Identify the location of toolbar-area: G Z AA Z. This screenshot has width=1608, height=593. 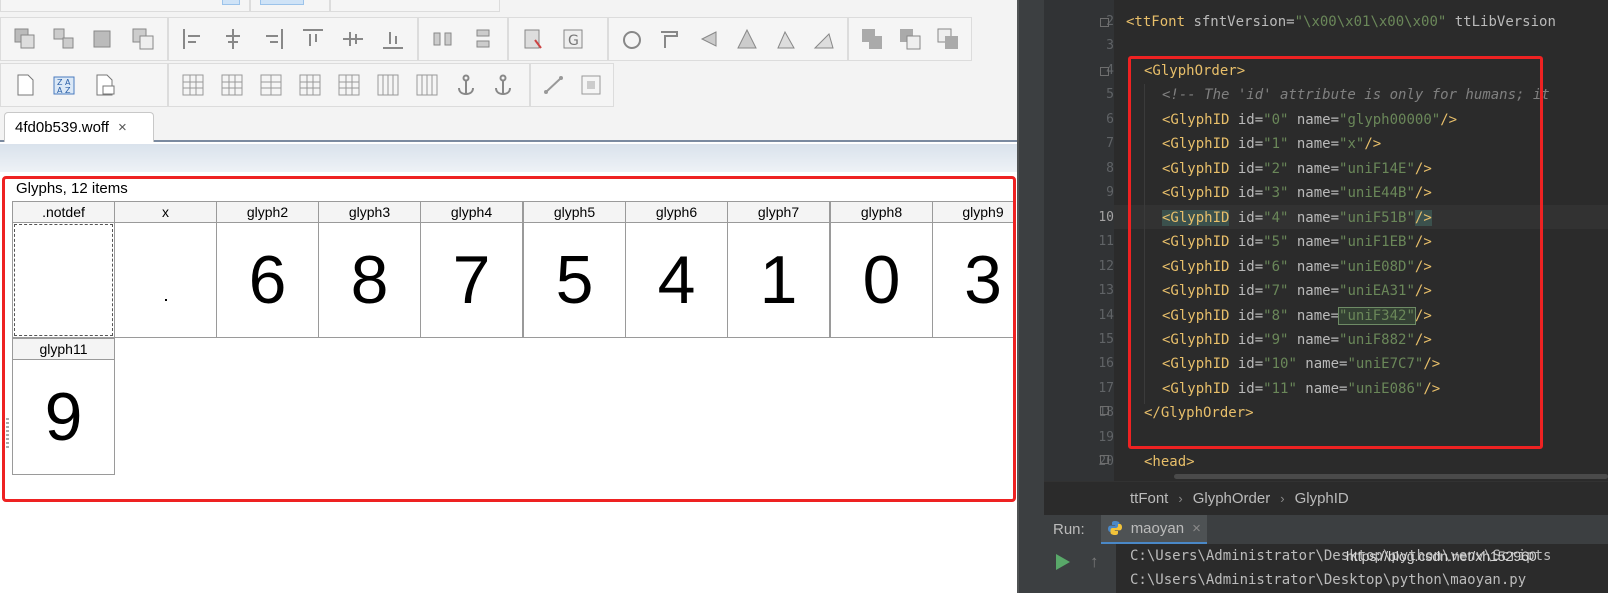
(522, 54).